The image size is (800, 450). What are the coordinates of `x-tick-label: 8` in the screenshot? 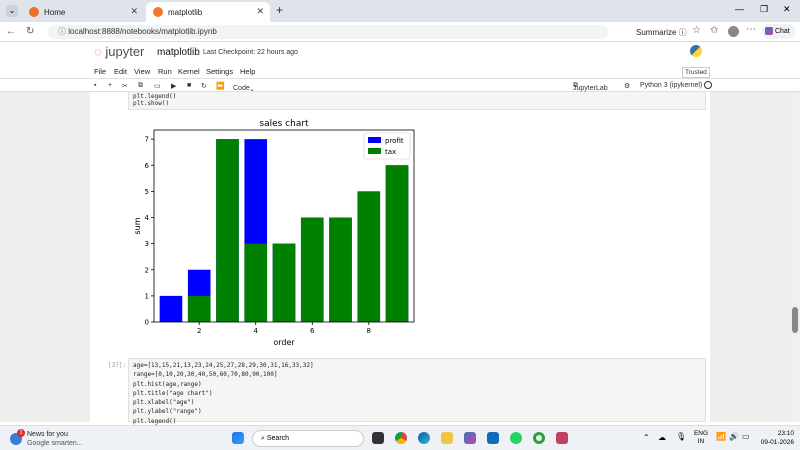 It's located at (369, 331).